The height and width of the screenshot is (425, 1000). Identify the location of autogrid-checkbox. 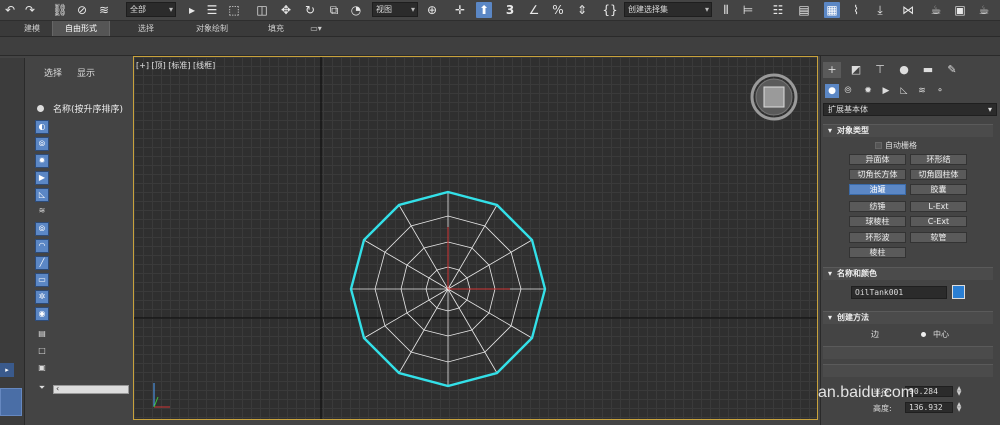
(878, 145).